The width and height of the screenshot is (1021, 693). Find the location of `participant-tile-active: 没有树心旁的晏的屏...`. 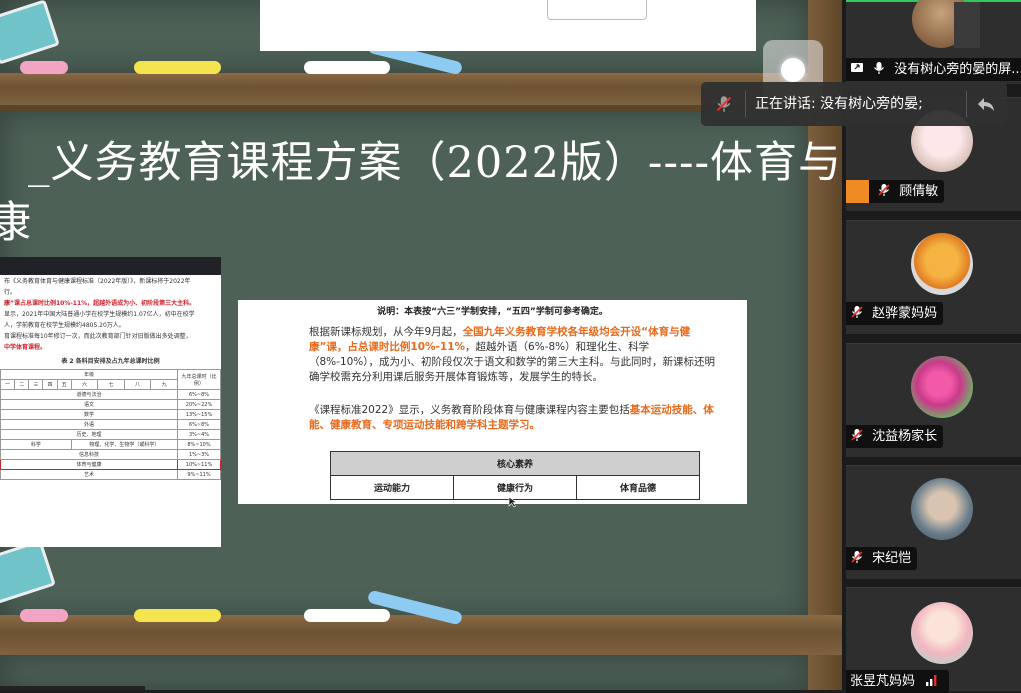

participant-tile-active: 没有树心旁的晏的屏... is located at coordinates (933, 42).